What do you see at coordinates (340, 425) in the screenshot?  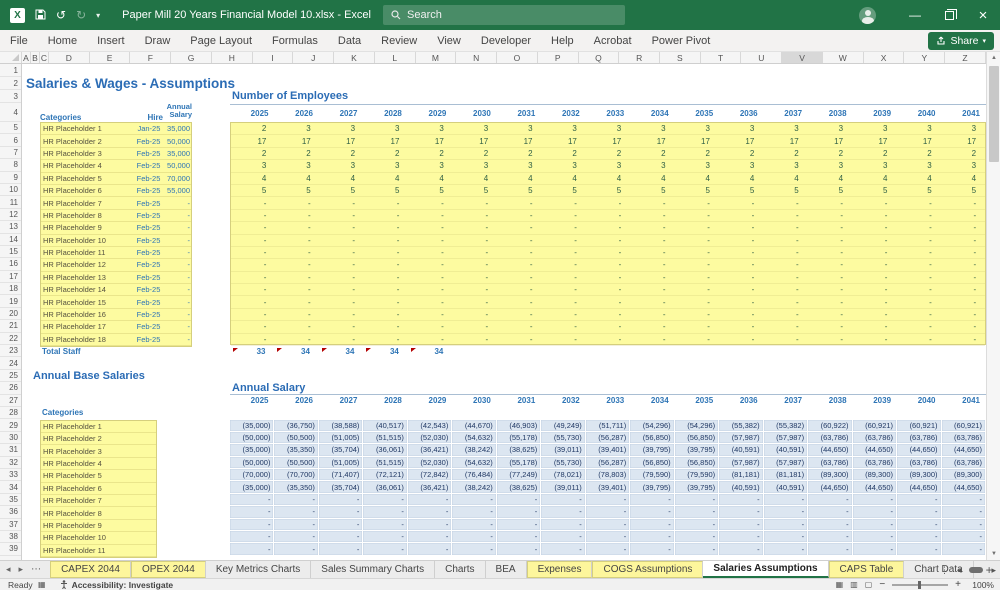 I see `salary-cell: (38,588)` at bounding box center [340, 425].